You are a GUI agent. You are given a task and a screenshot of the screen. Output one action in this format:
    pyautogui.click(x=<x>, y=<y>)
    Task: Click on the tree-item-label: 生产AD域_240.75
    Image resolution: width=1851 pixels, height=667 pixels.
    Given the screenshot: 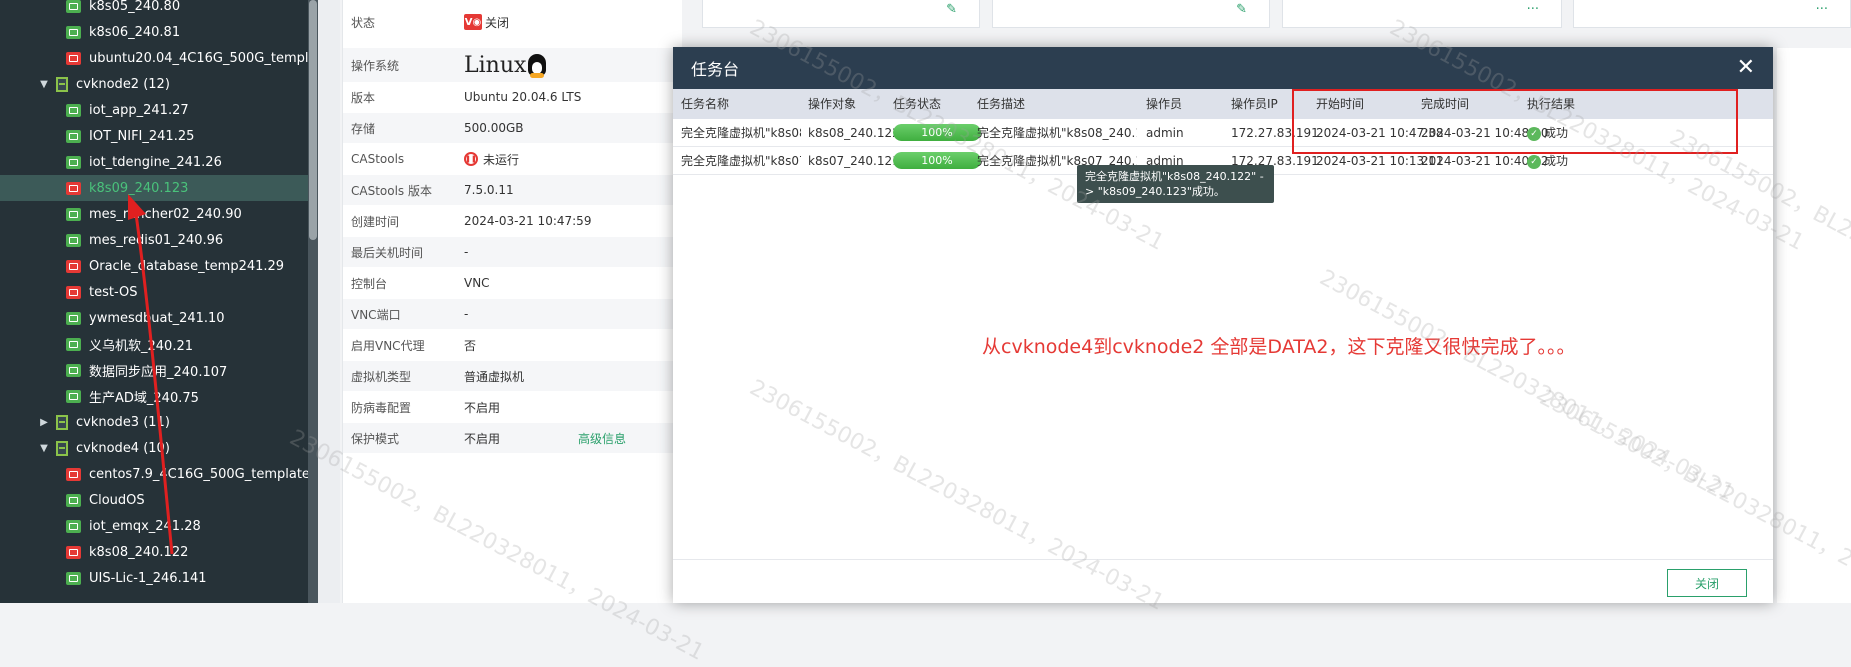 What is the action you would take?
    pyautogui.click(x=144, y=398)
    